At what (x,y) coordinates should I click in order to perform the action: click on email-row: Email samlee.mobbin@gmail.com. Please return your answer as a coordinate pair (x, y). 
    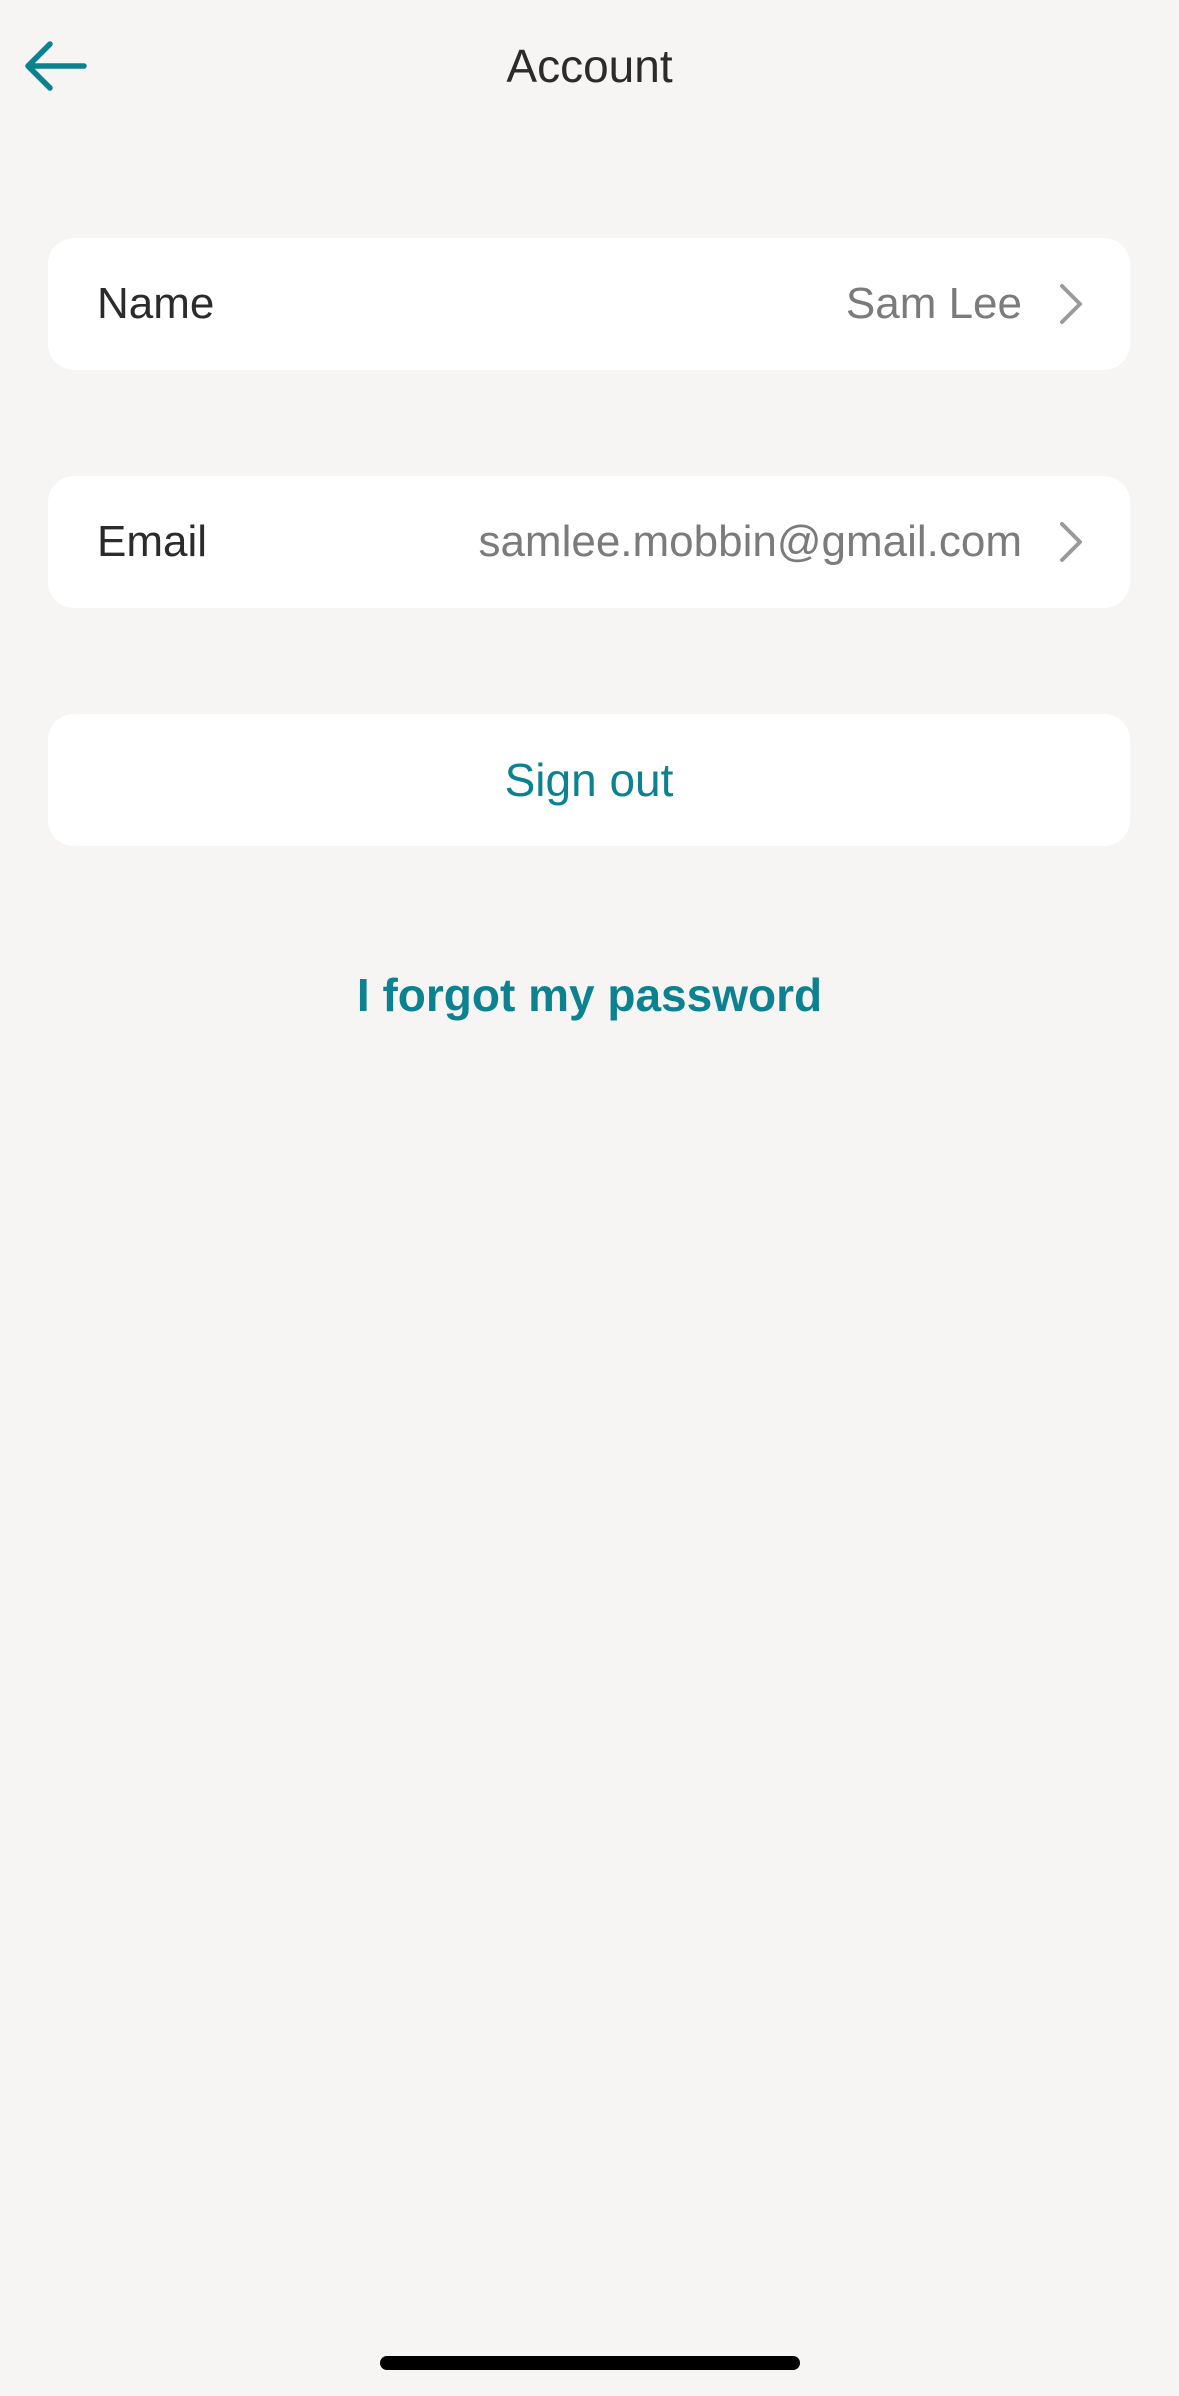
    Looking at the image, I should click on (589, 542).